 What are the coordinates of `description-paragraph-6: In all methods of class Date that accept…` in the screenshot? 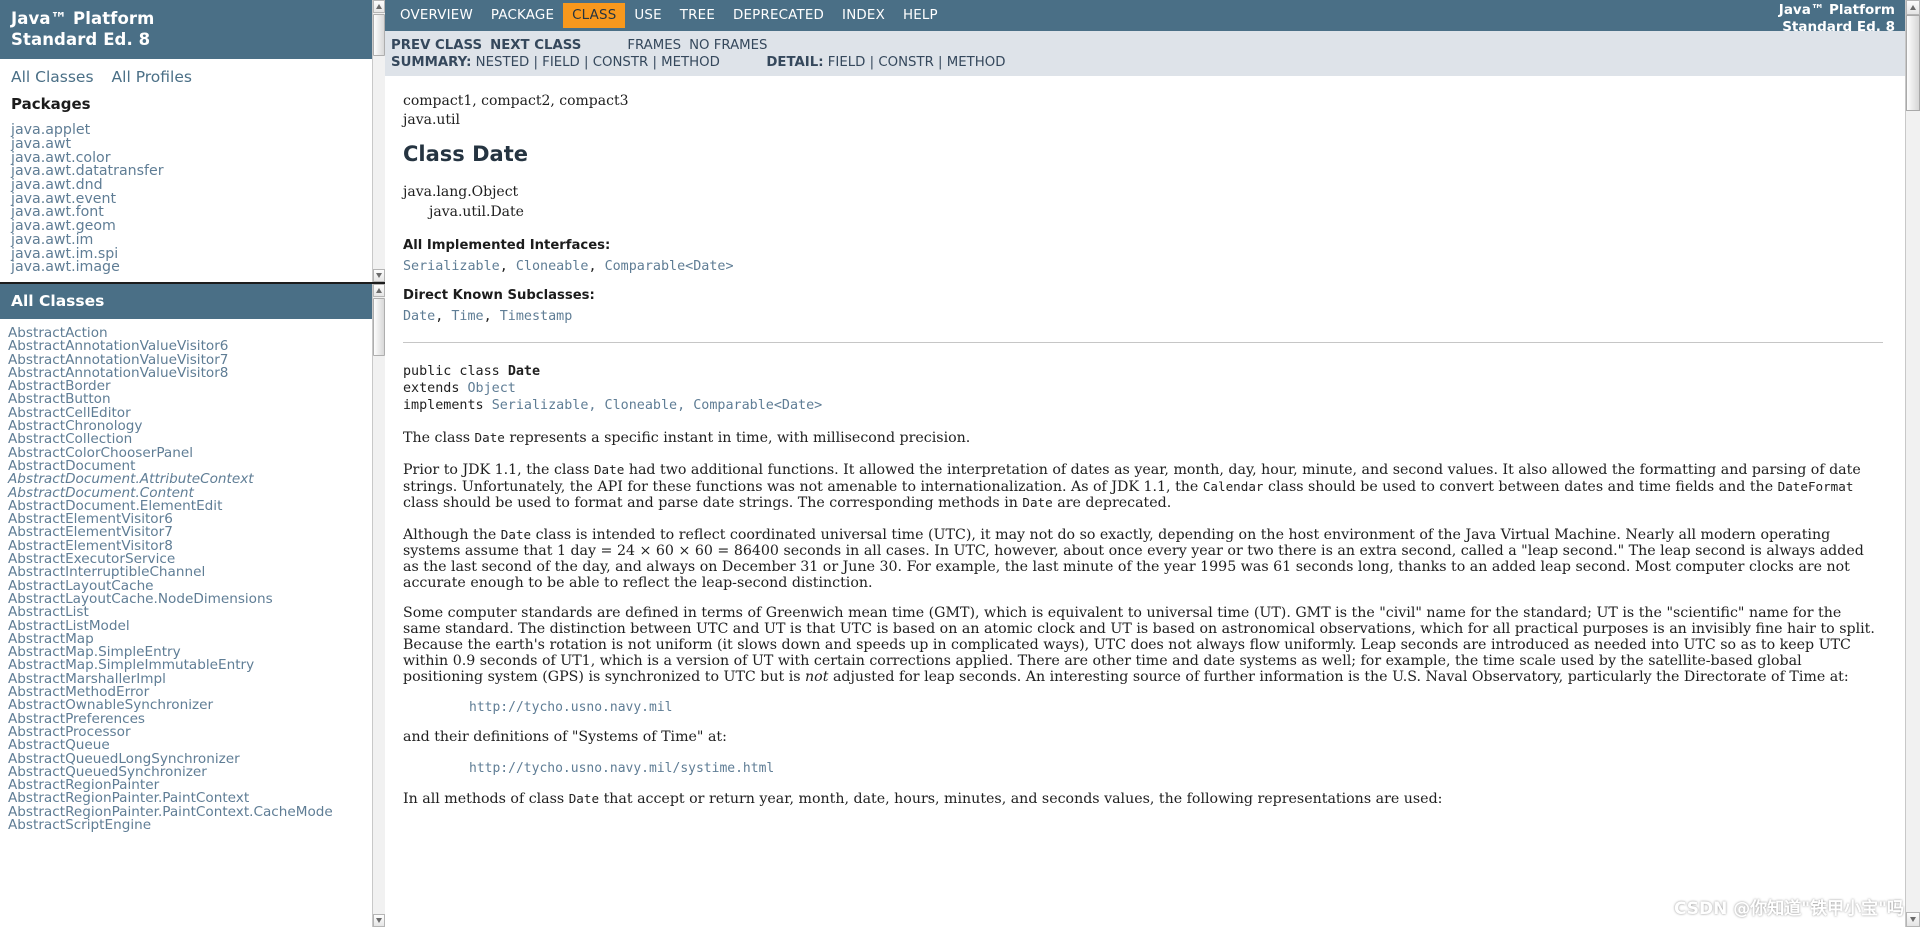 It's located at (923, 799).